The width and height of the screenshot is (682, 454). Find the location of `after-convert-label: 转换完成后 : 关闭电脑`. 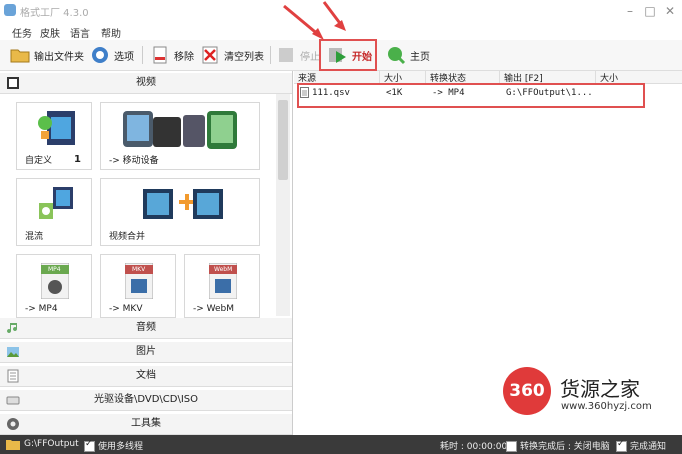

after-convert-label: 转换完成后 : 关闭电脑 is located at coordinates (565, 447).